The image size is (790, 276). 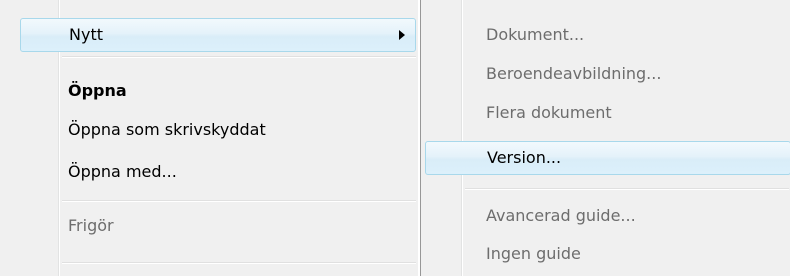 I want to click on menu-item-label: Flera dokument, so click(x=549, y=112).